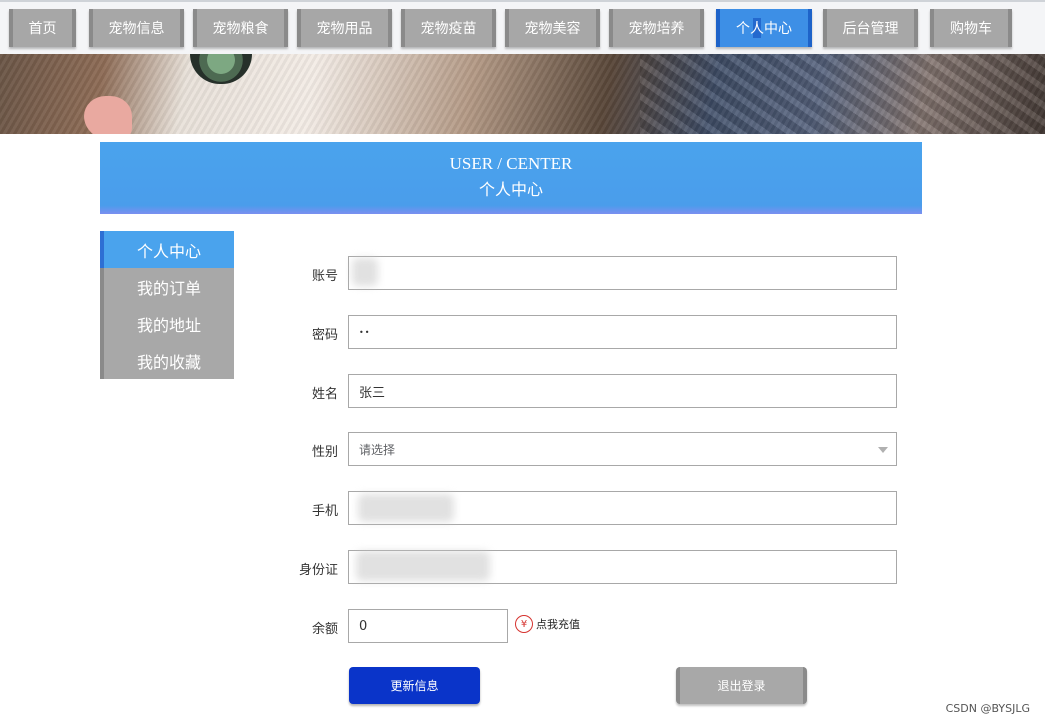 Image resolution: width=1045 pixels, height=723 pixels. Describe the element at coordinates (522, 94) in the screenshot. I see `banner-image` at that location.